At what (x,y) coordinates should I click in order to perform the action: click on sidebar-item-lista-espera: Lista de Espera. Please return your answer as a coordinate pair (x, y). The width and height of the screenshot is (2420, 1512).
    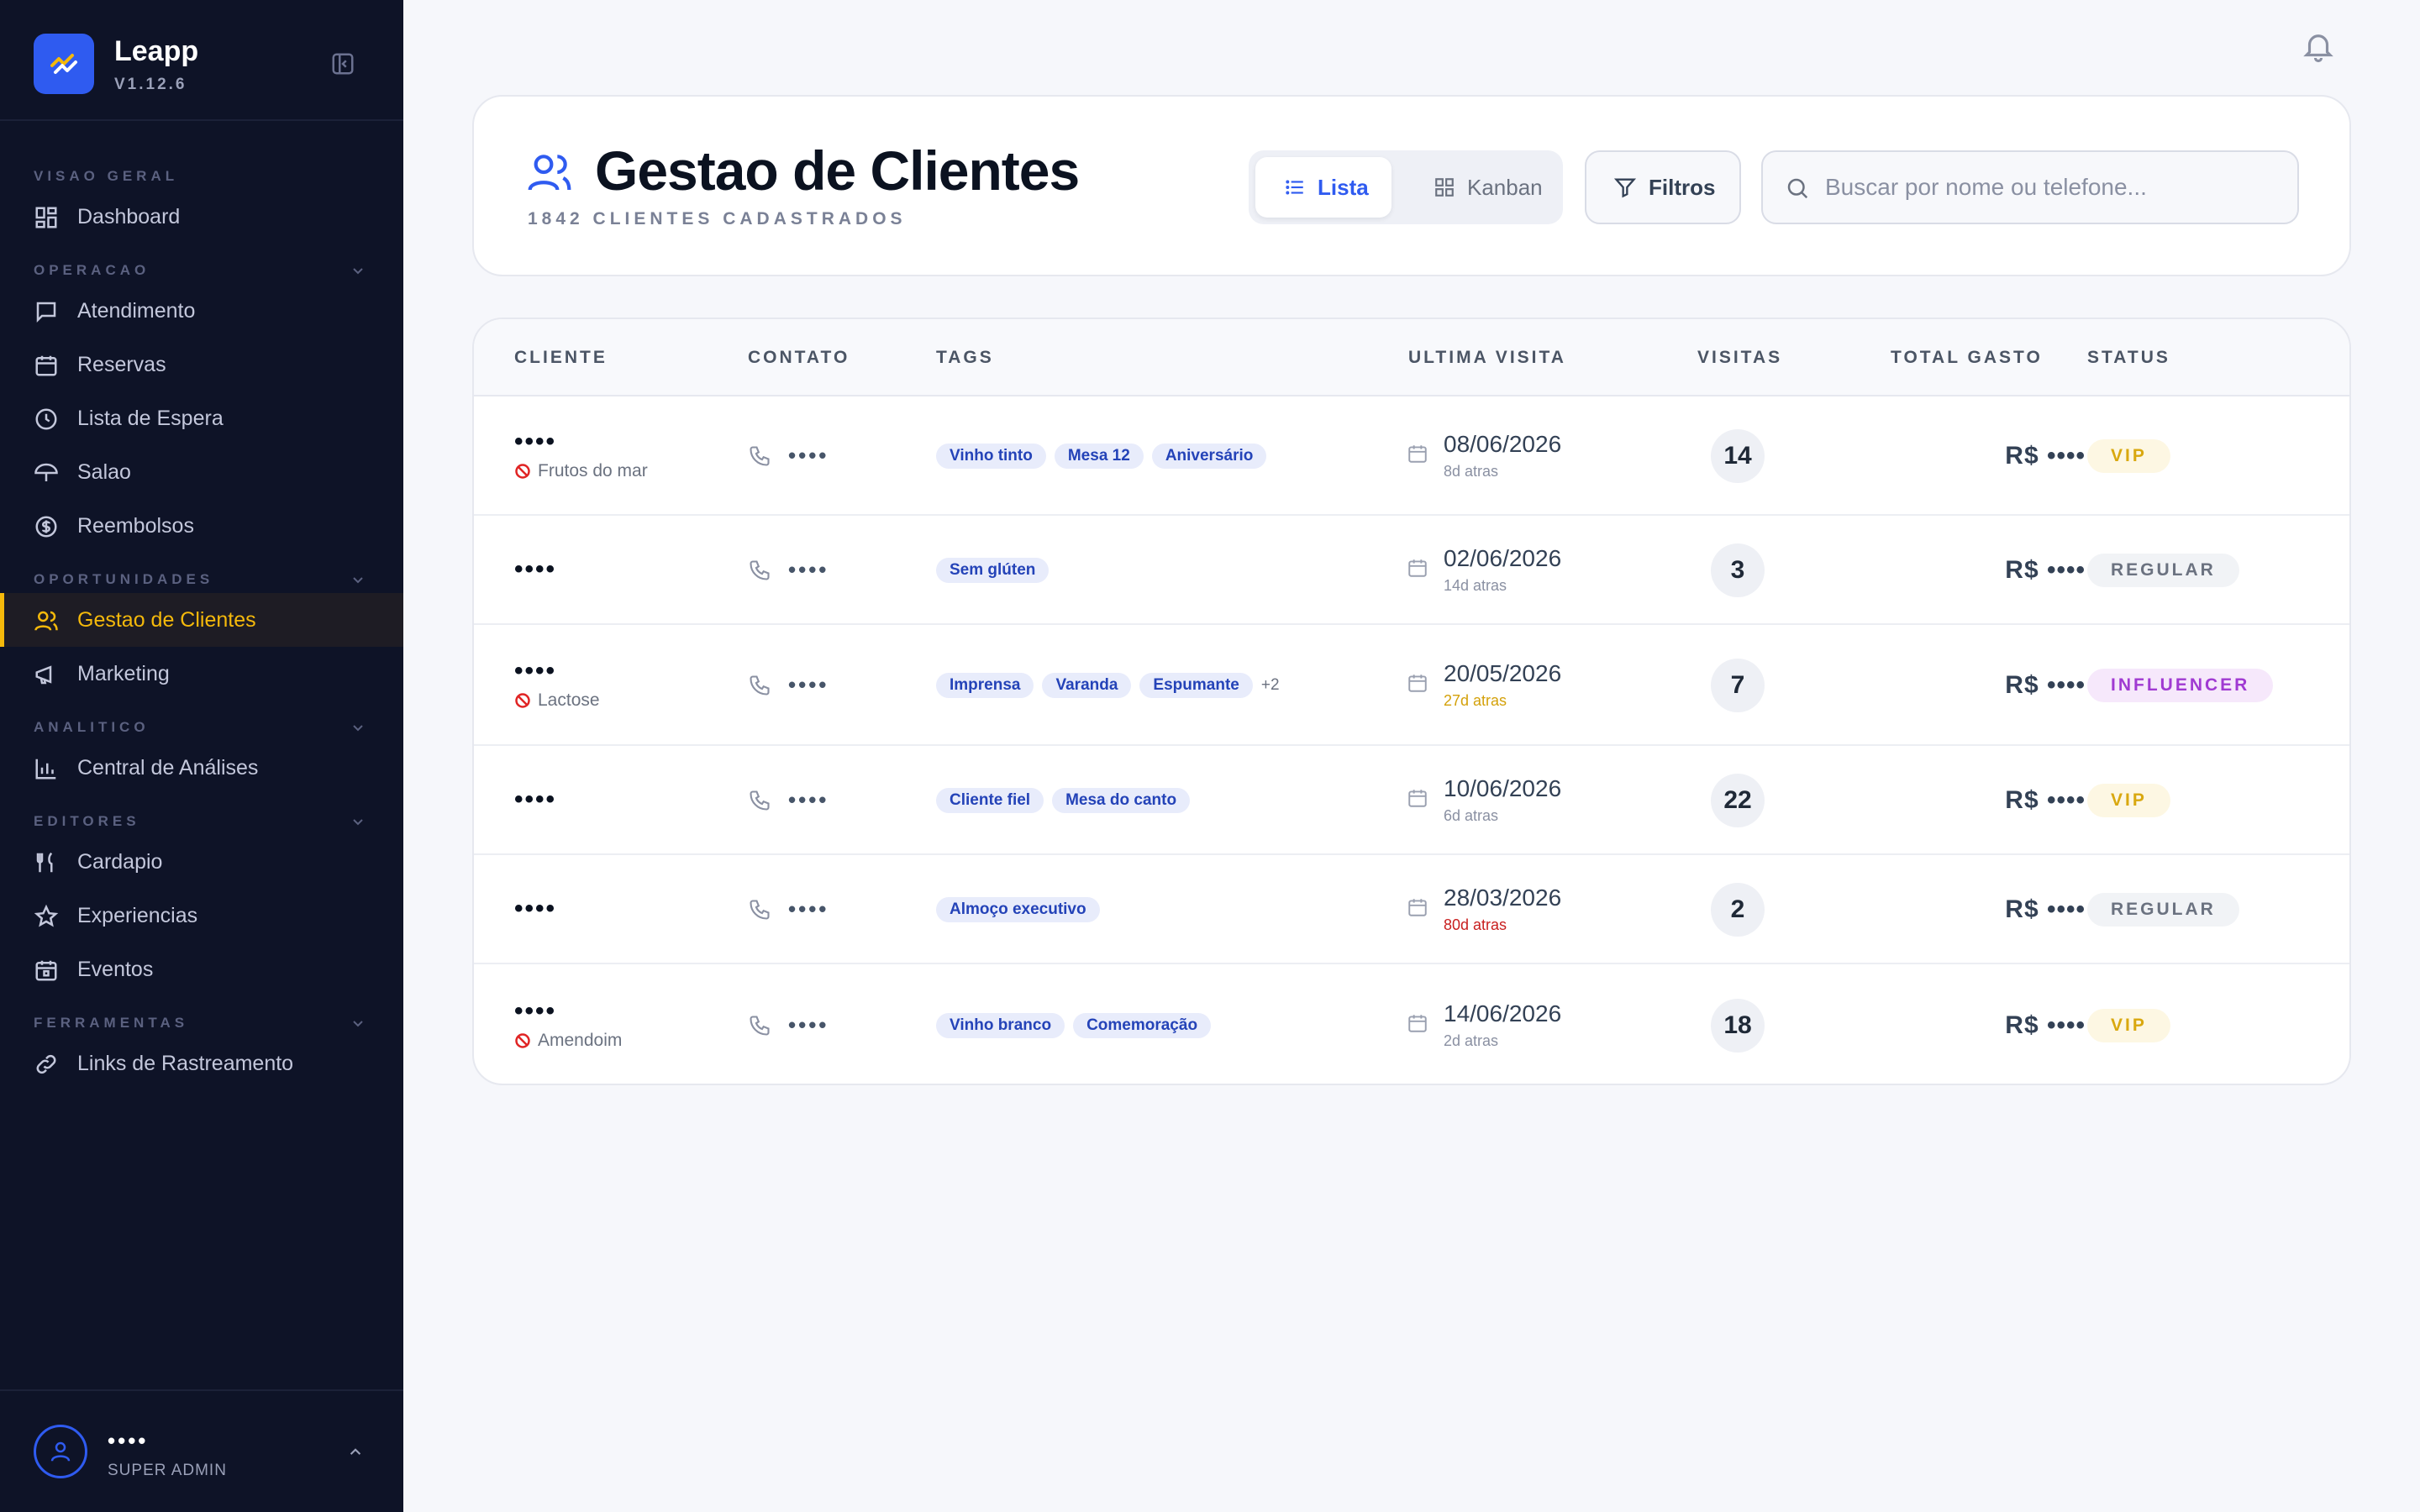
    Looking at the image, I should click on (202, 418).